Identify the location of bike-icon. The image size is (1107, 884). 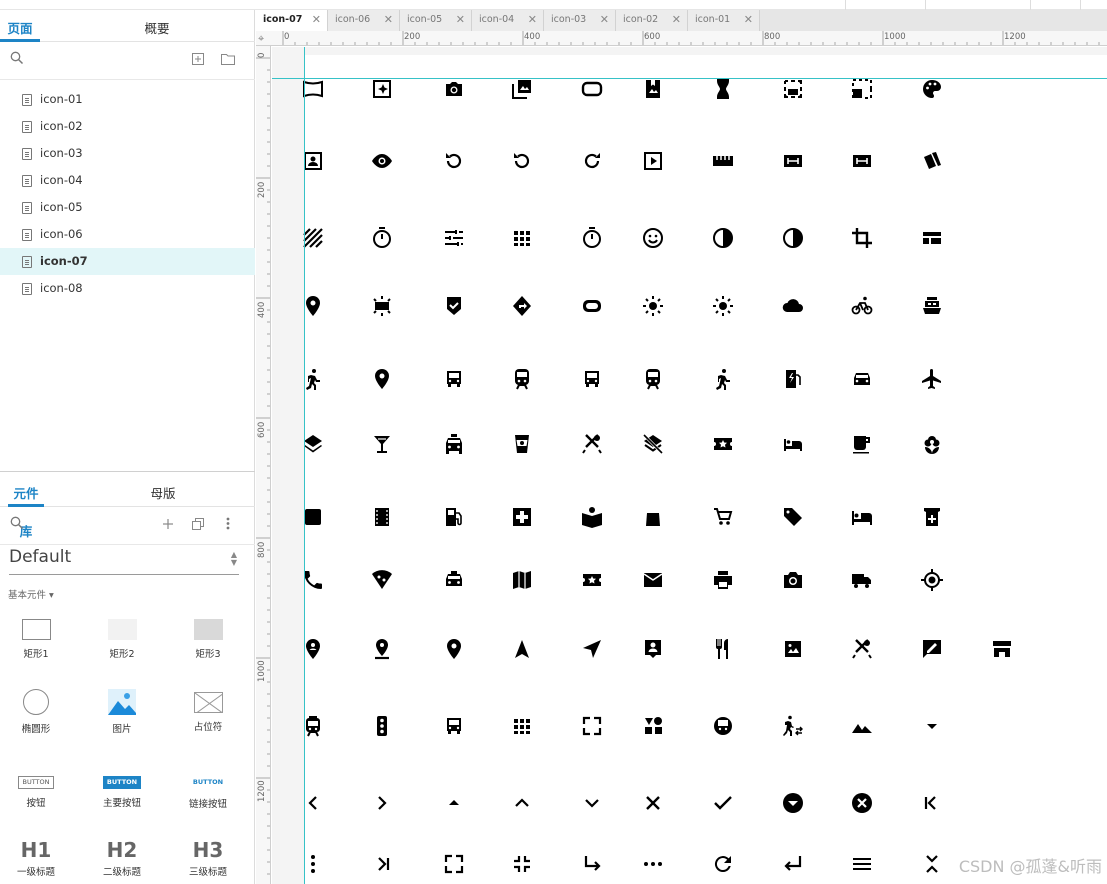
(862, 306).